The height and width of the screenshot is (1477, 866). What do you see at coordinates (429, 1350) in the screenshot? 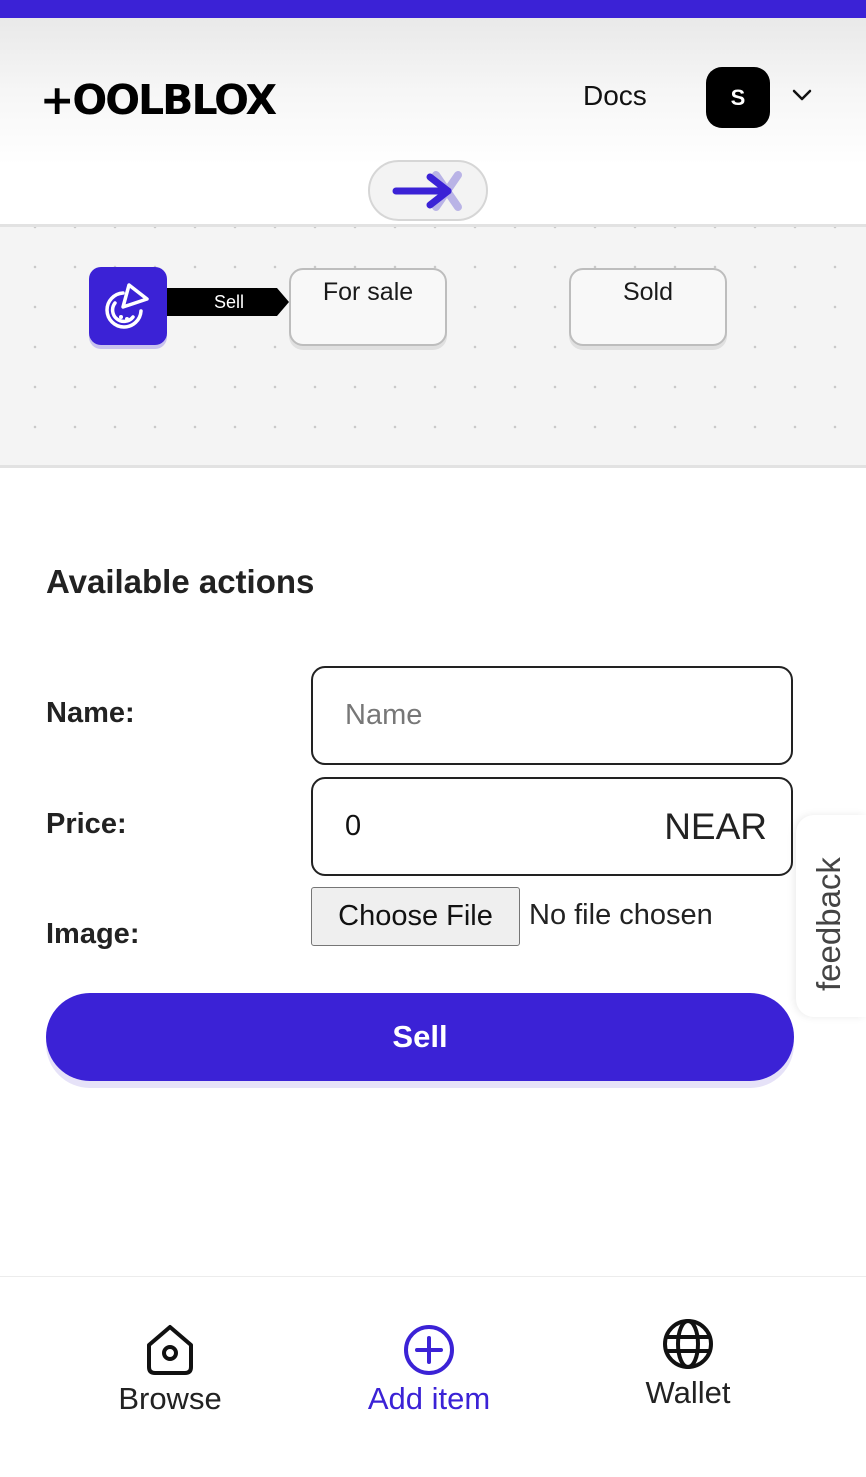
I see `plus-circle-icon` at bounding box center [429, 1350].